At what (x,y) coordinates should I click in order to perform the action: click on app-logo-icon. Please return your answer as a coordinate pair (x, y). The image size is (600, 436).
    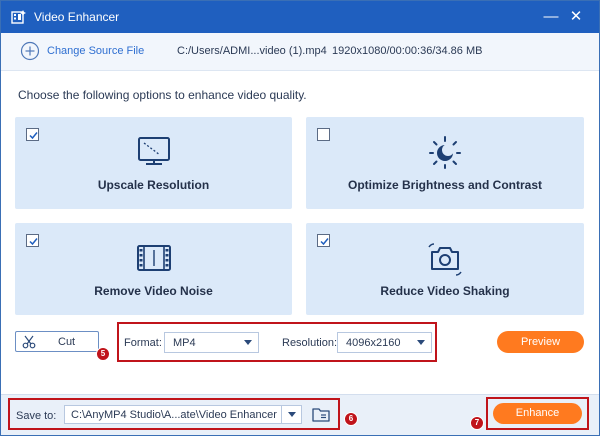
    Looking at the image, I should click on (18, 17).